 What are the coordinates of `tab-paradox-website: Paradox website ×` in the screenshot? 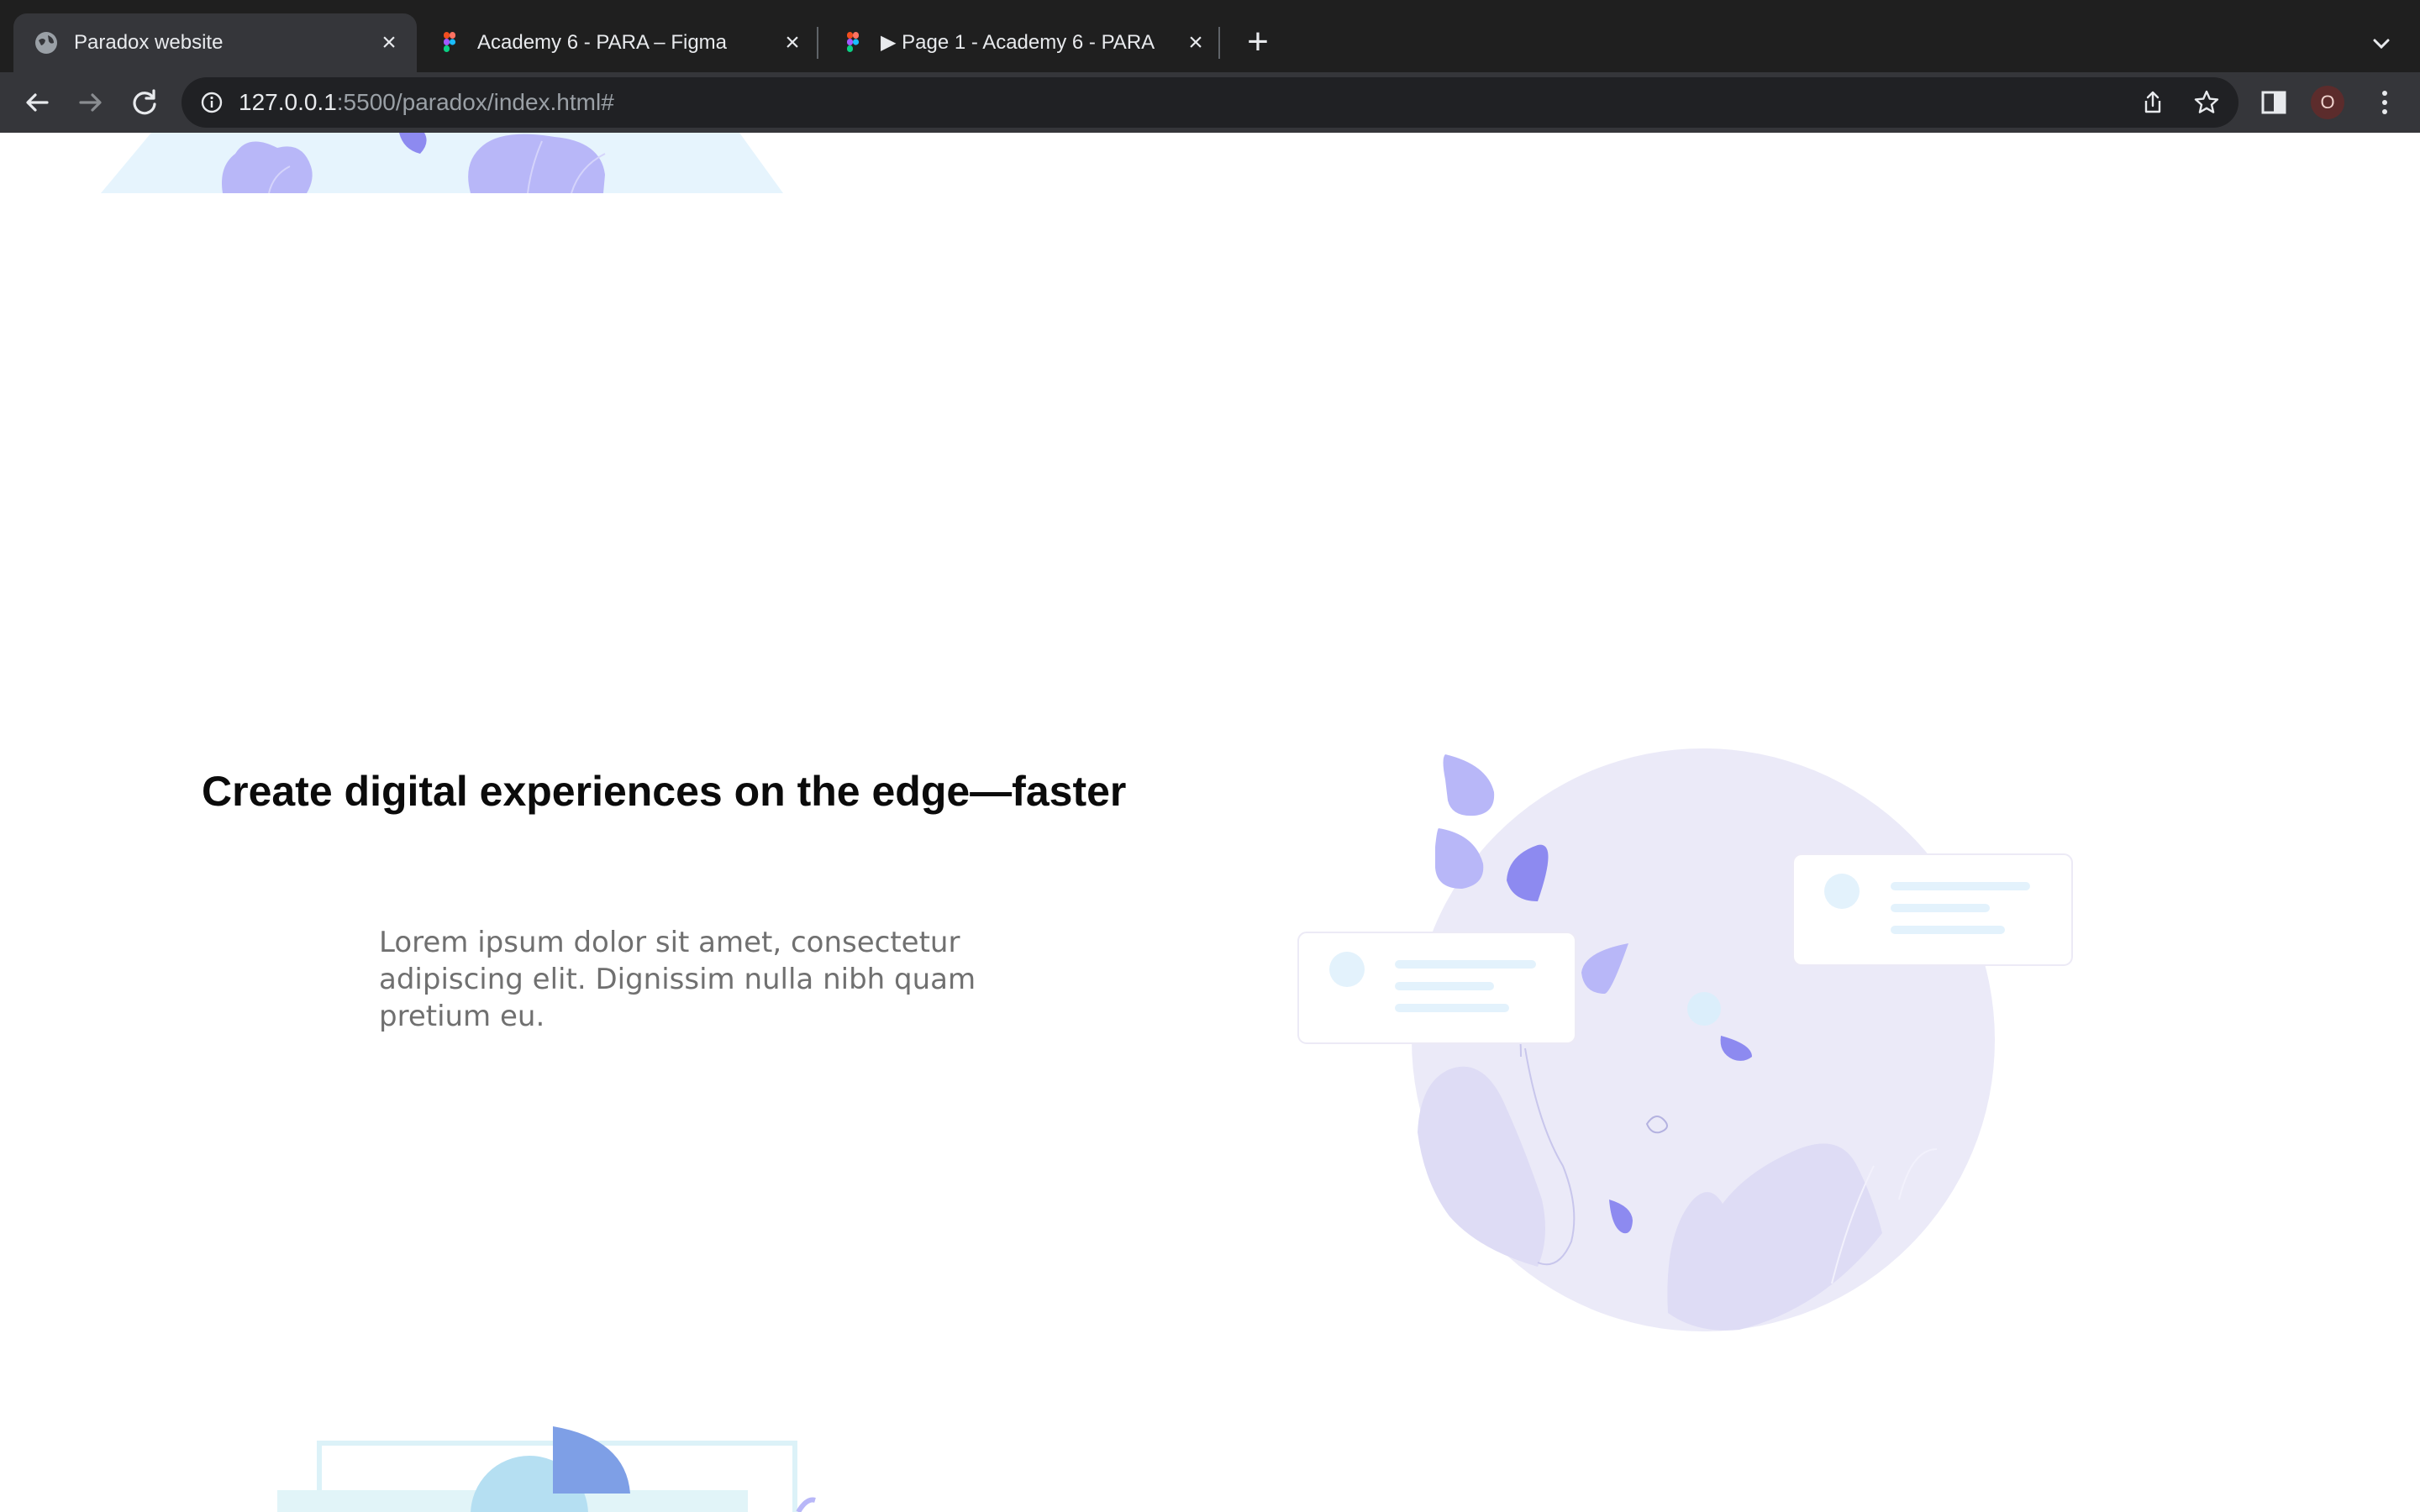 It's located at (215, 42).